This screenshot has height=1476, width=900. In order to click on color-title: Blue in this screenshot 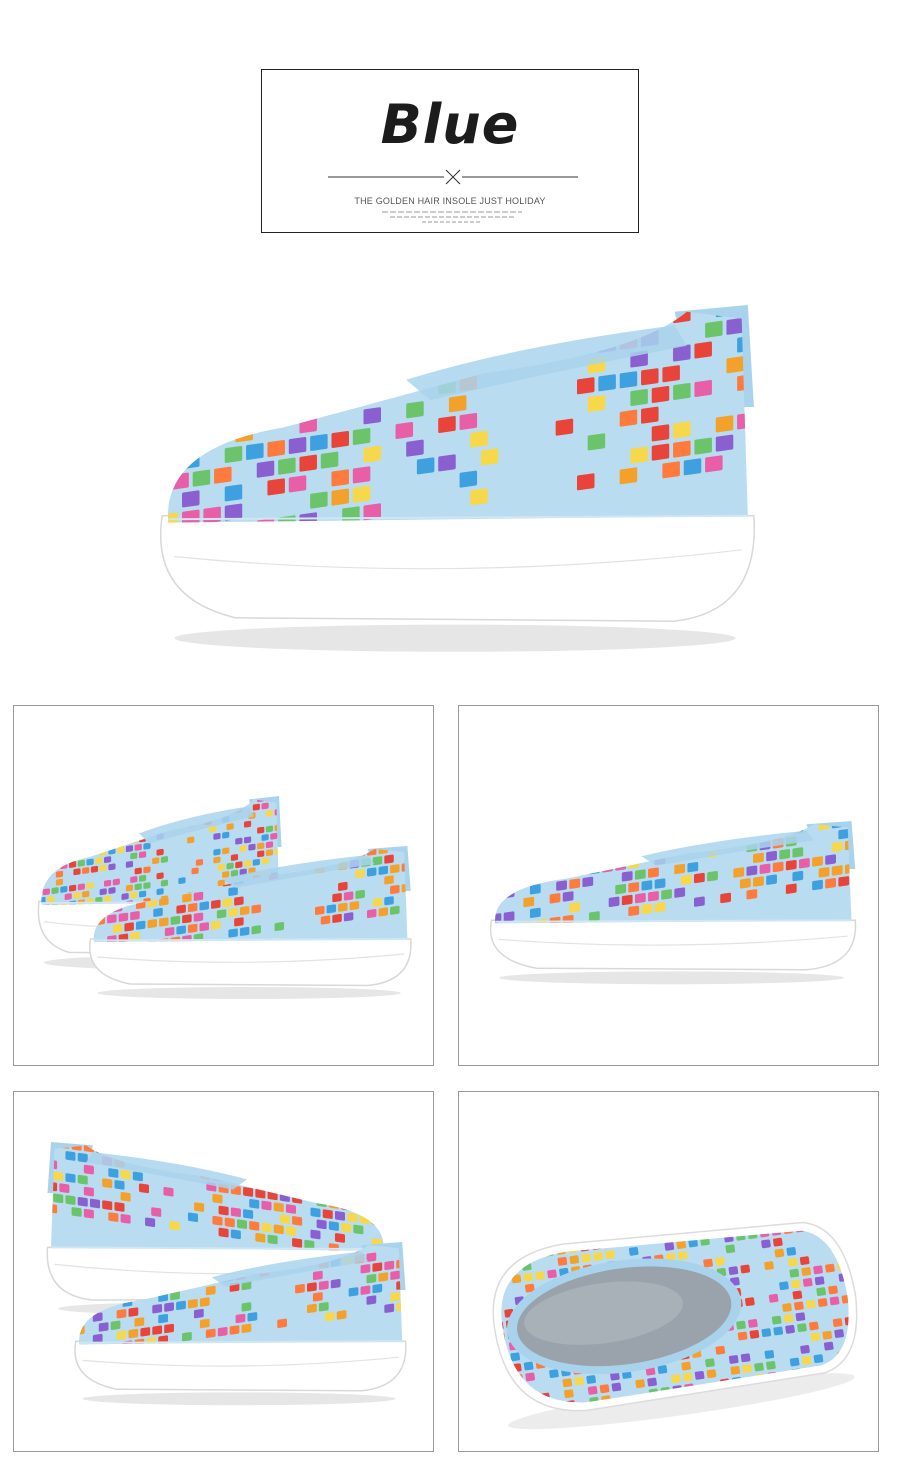, I will do `click(450, 124)`.